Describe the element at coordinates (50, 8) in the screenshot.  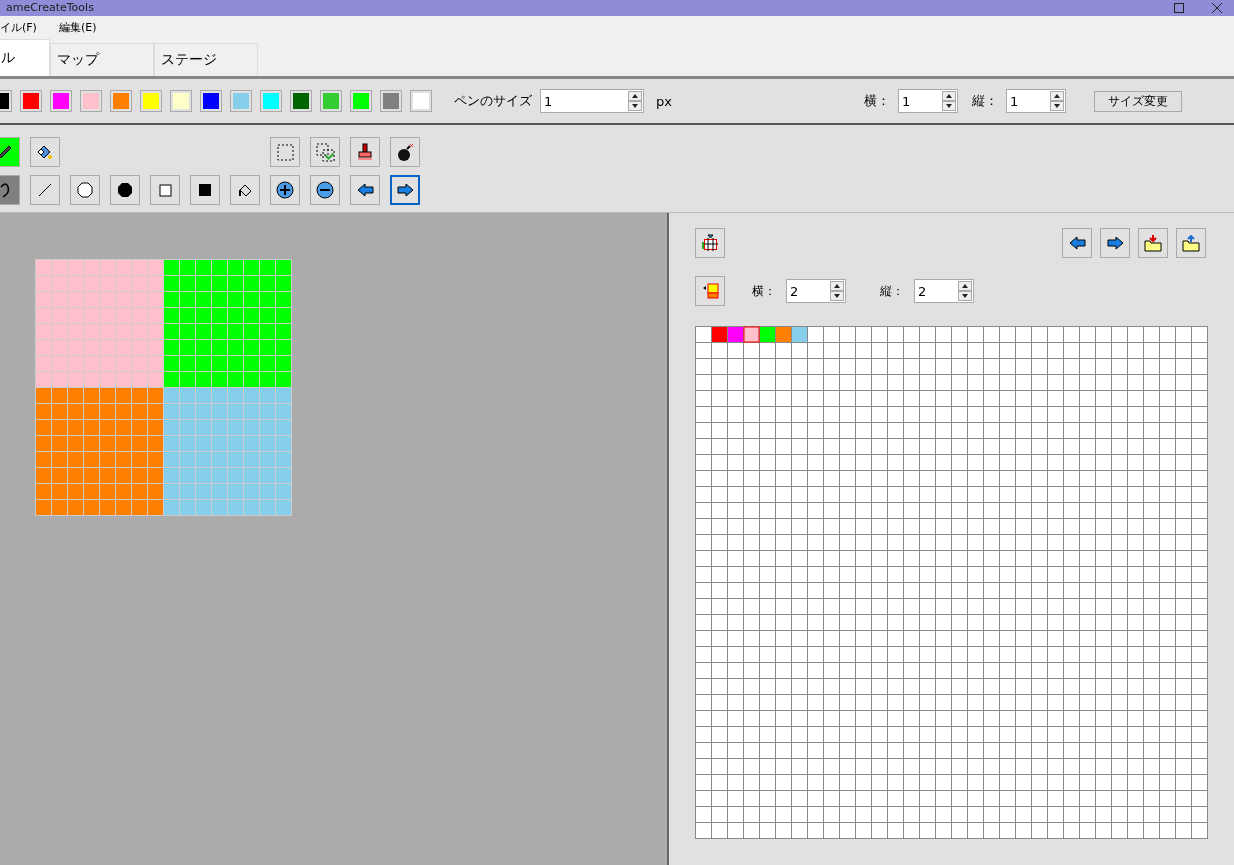
I see `window-title: ameCreateTools` at that location.